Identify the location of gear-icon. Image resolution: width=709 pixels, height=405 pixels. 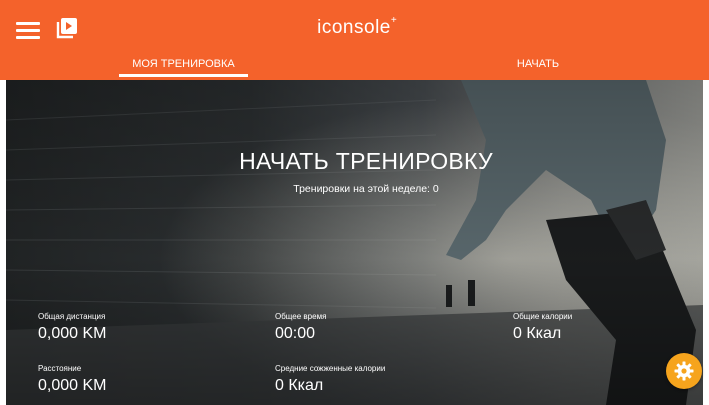
(684, 371).